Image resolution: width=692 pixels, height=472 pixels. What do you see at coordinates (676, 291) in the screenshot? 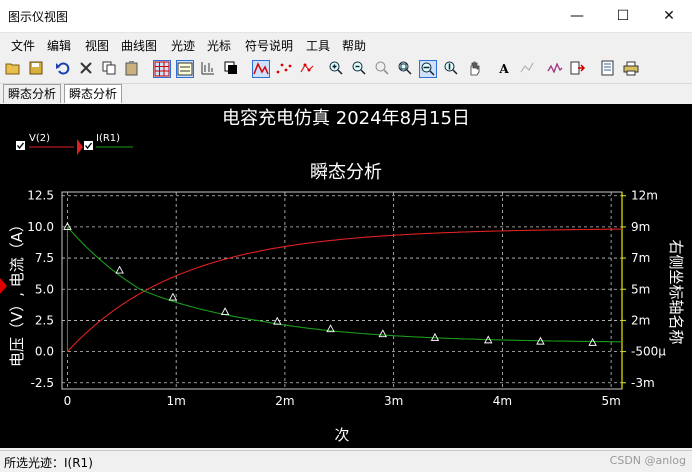
I see `y2-axis-label: 右侧坐标轴名称` at bounding box center [676, 291].